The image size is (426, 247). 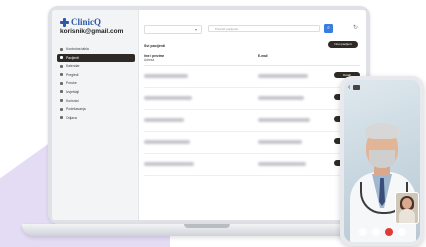 What do you see at coordinates (264, 28) in the screenshot?
I see `search-input: Pretraži pacijente` at bounding box center [264, 28].